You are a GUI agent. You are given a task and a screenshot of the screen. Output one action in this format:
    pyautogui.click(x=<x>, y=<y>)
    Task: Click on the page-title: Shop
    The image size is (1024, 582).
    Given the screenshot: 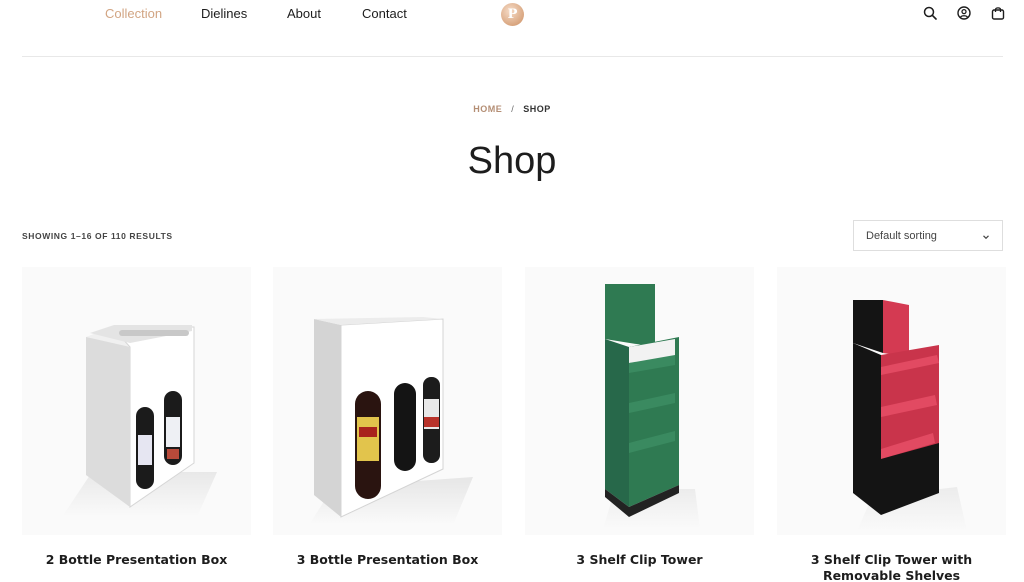 What is the action you would take?
    pyautogui.click(x=512, y=161)
    